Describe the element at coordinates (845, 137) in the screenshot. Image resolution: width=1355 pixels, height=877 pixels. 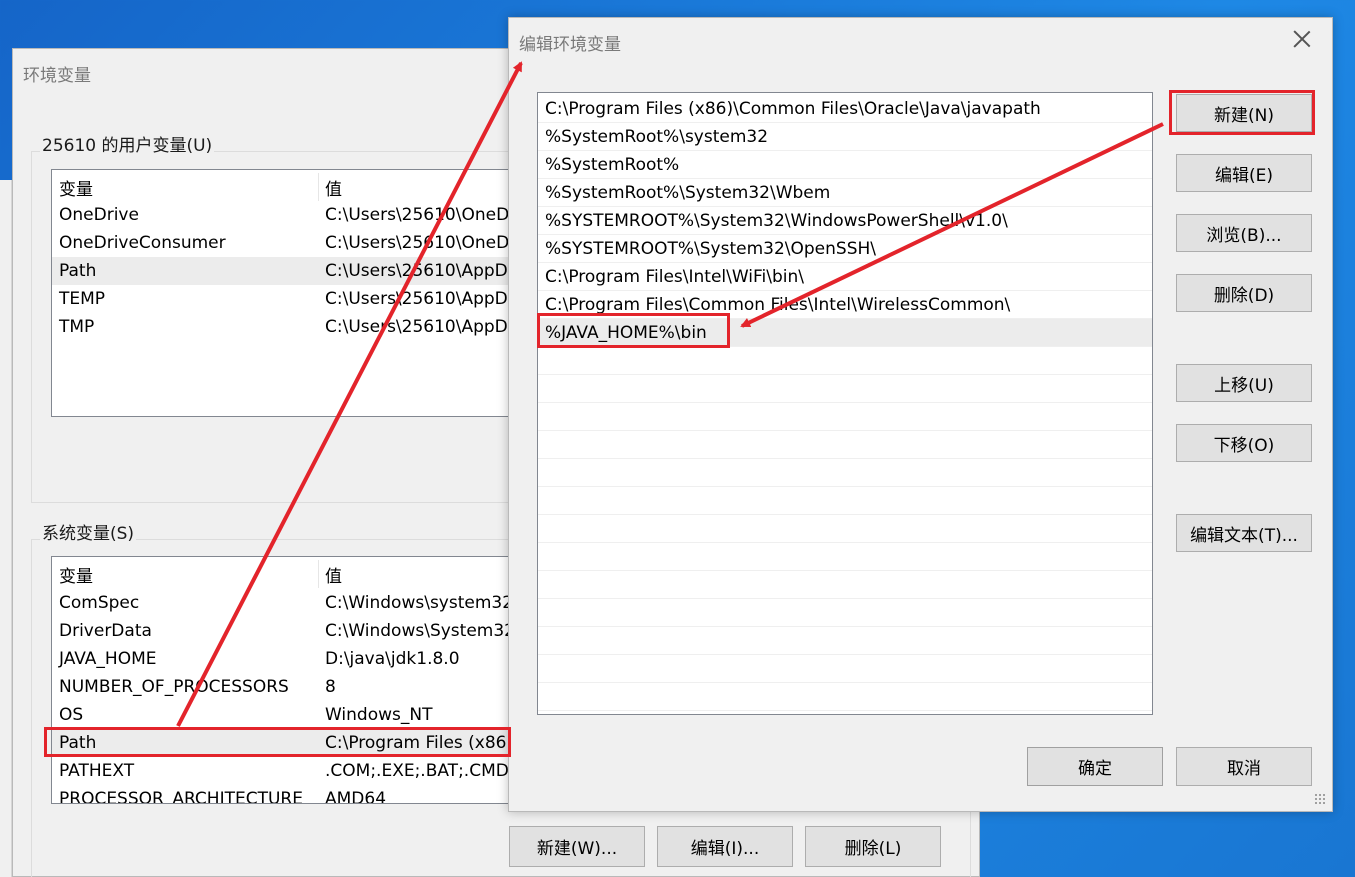
I see `list-item: %SystemRoot%\system32` at that location.